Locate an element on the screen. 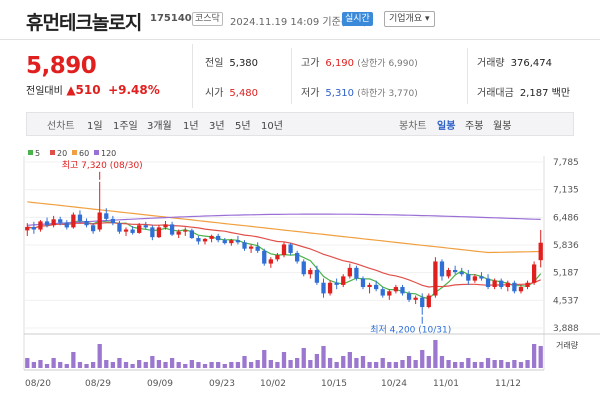  low-value: 5,310 is located at coordinates (340, 93).